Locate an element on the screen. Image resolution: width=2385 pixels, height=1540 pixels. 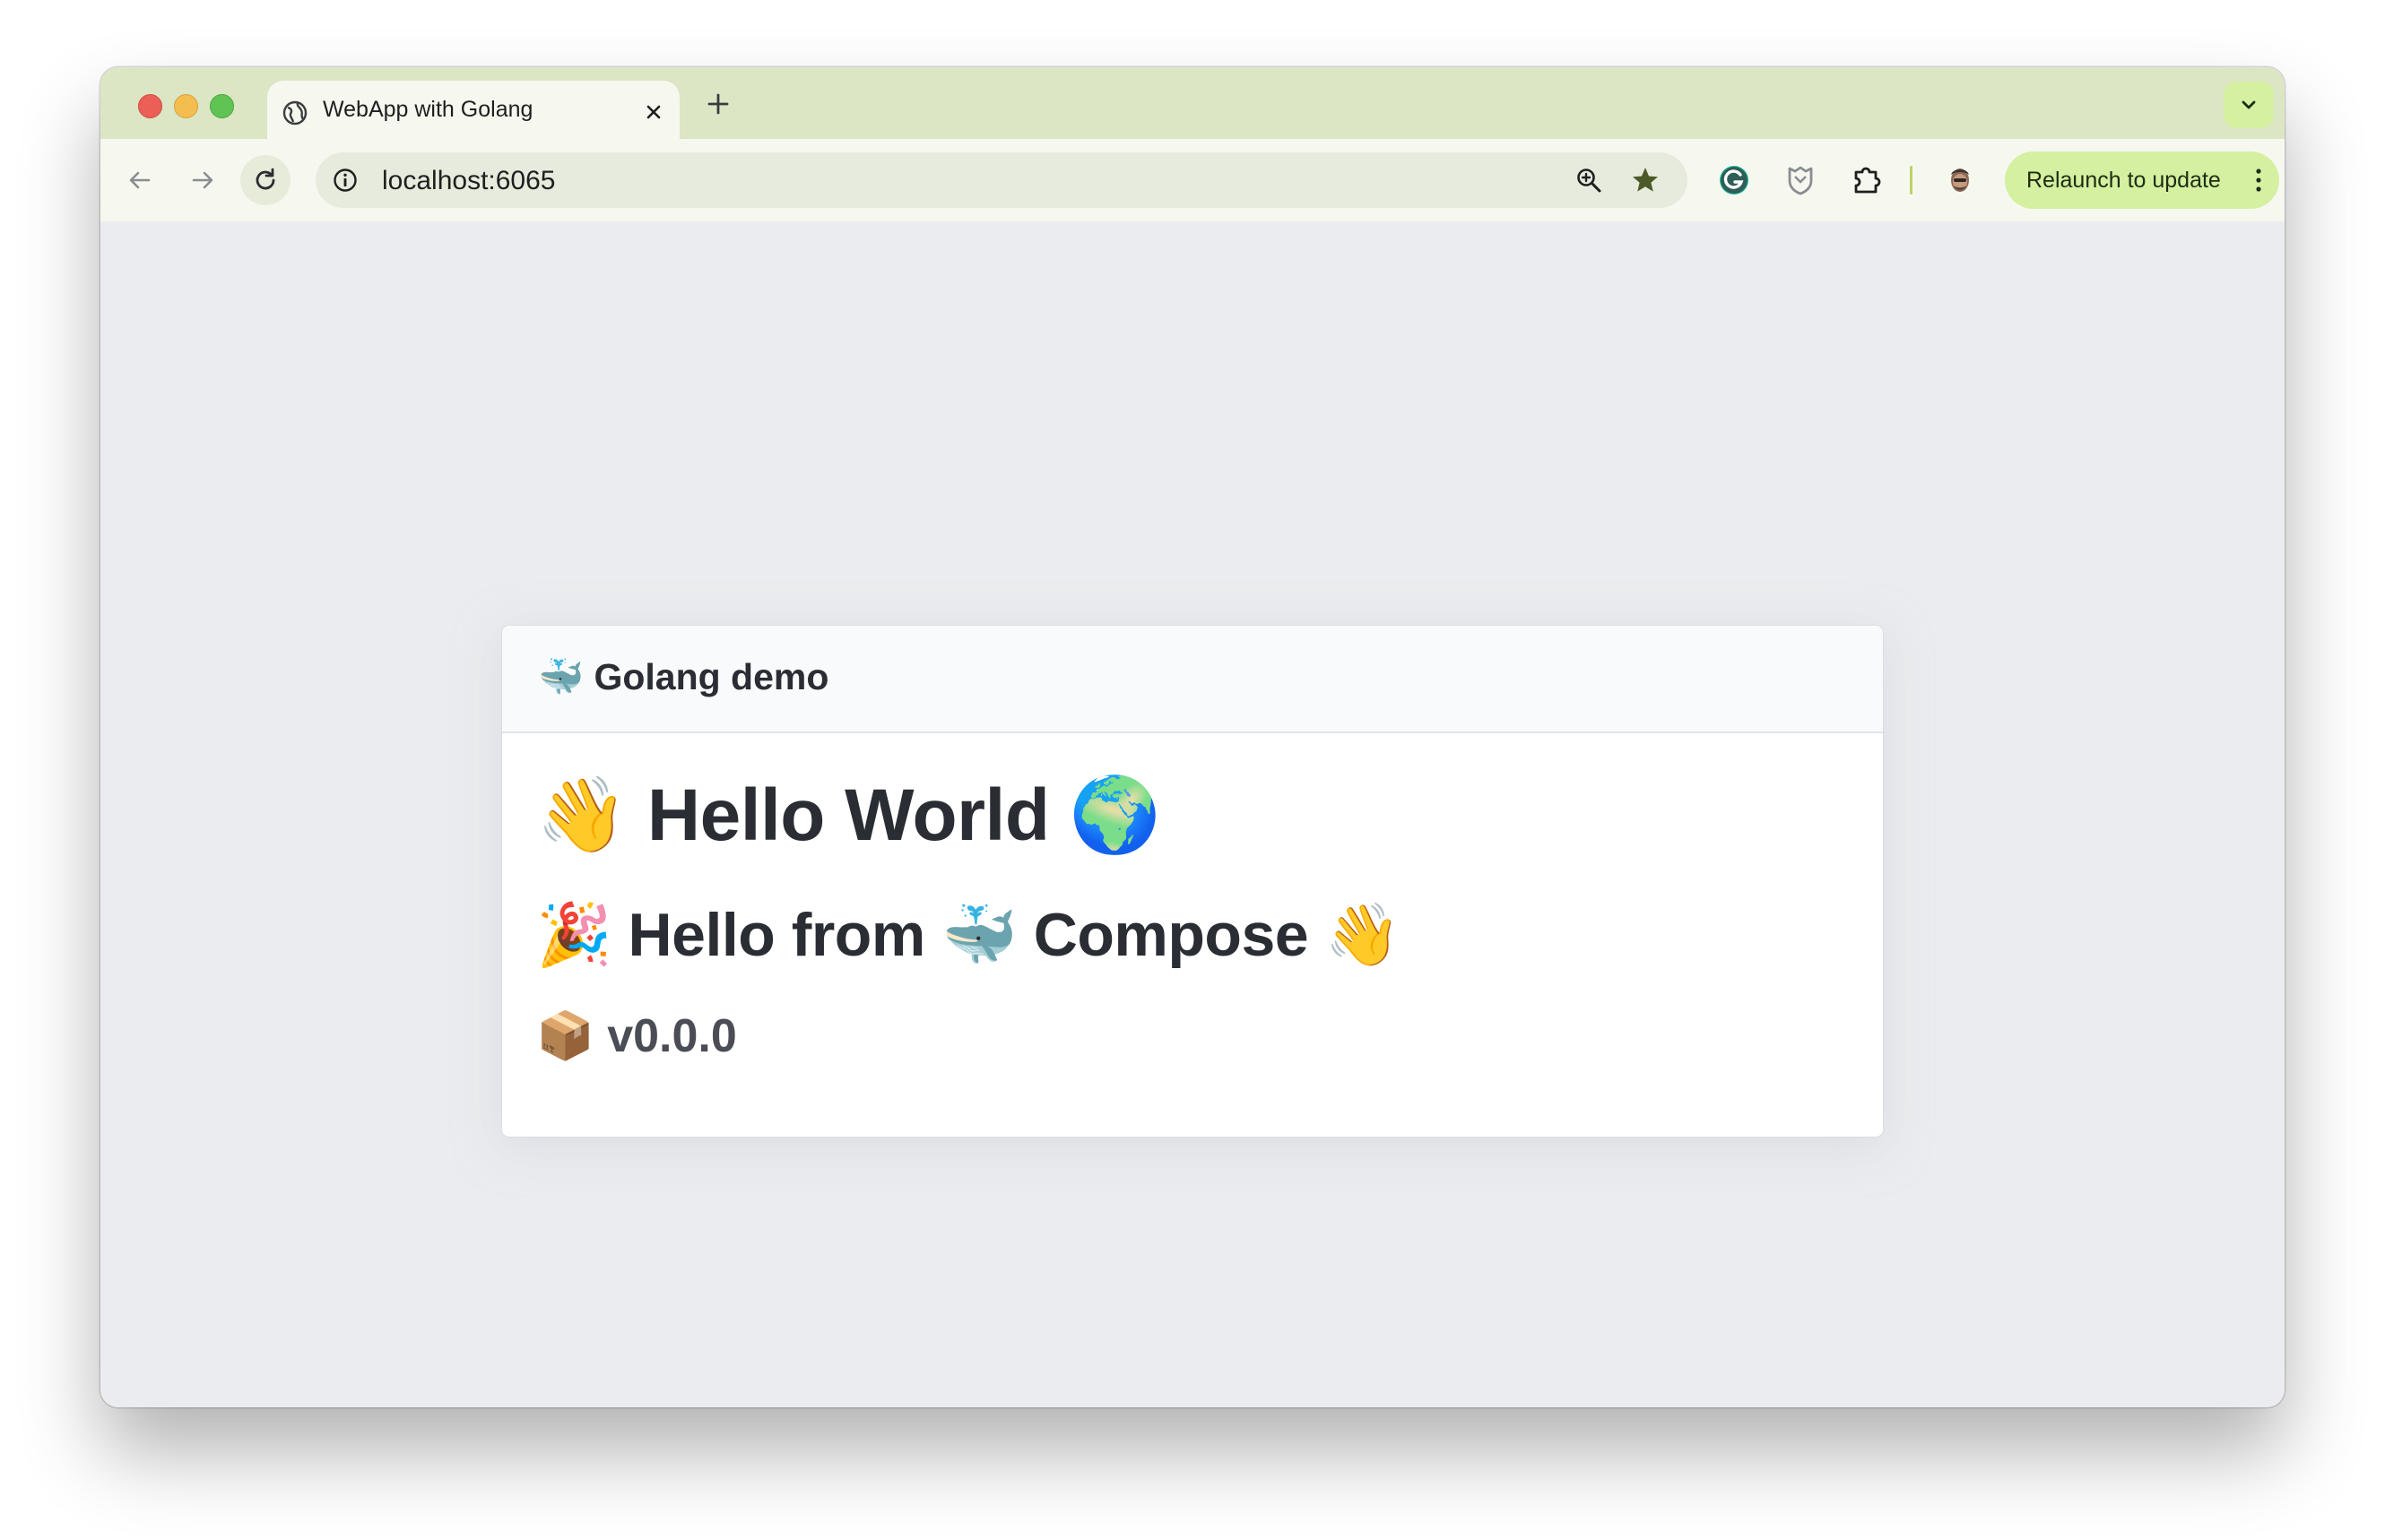
toolbar: localhost:6065 Relaunch to update is located at coordinates (1192, 181).